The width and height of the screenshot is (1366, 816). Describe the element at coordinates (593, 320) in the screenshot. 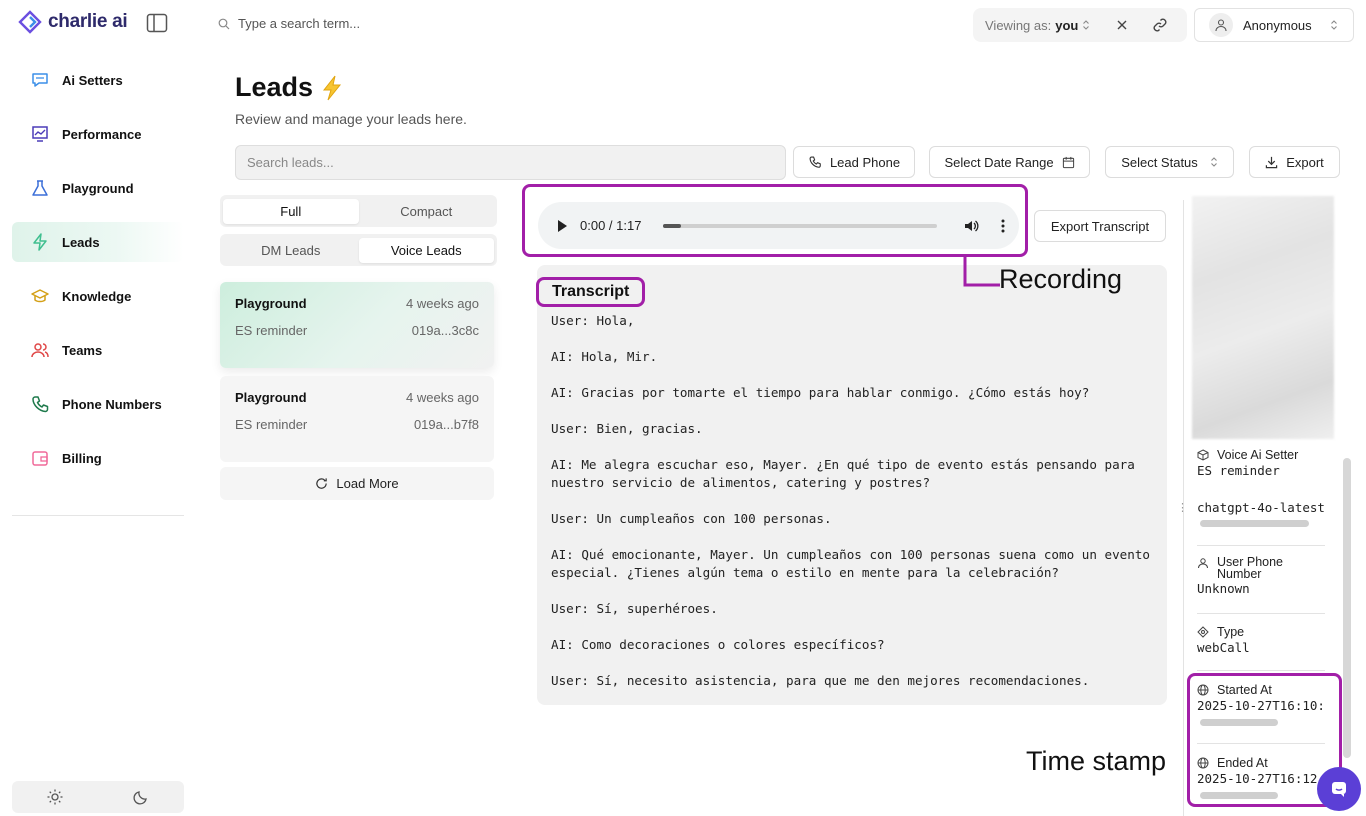

I see `transcript-line: User: Hola,` at that location.